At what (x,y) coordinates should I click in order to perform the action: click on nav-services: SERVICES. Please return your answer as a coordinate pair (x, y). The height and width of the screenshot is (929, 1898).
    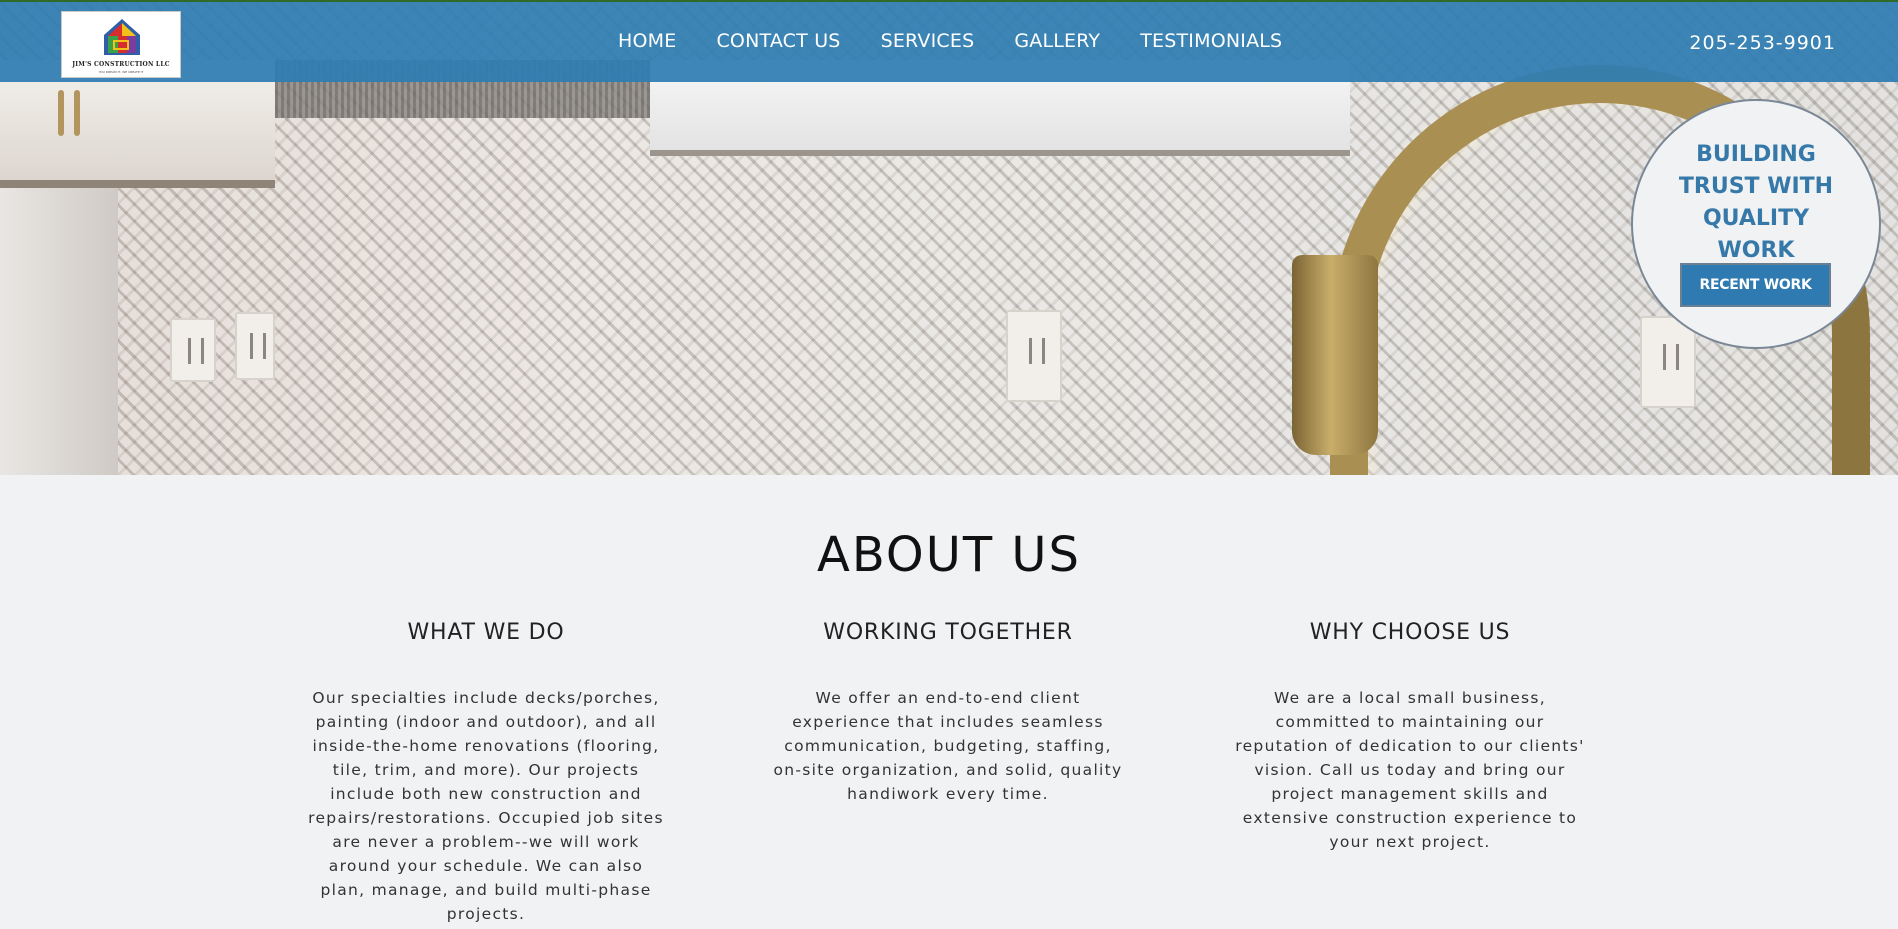
    Looking at the image, I should click on (928, 41).